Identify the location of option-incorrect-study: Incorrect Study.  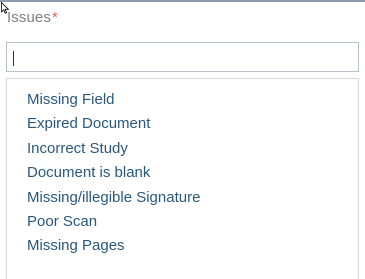
(182, 149).